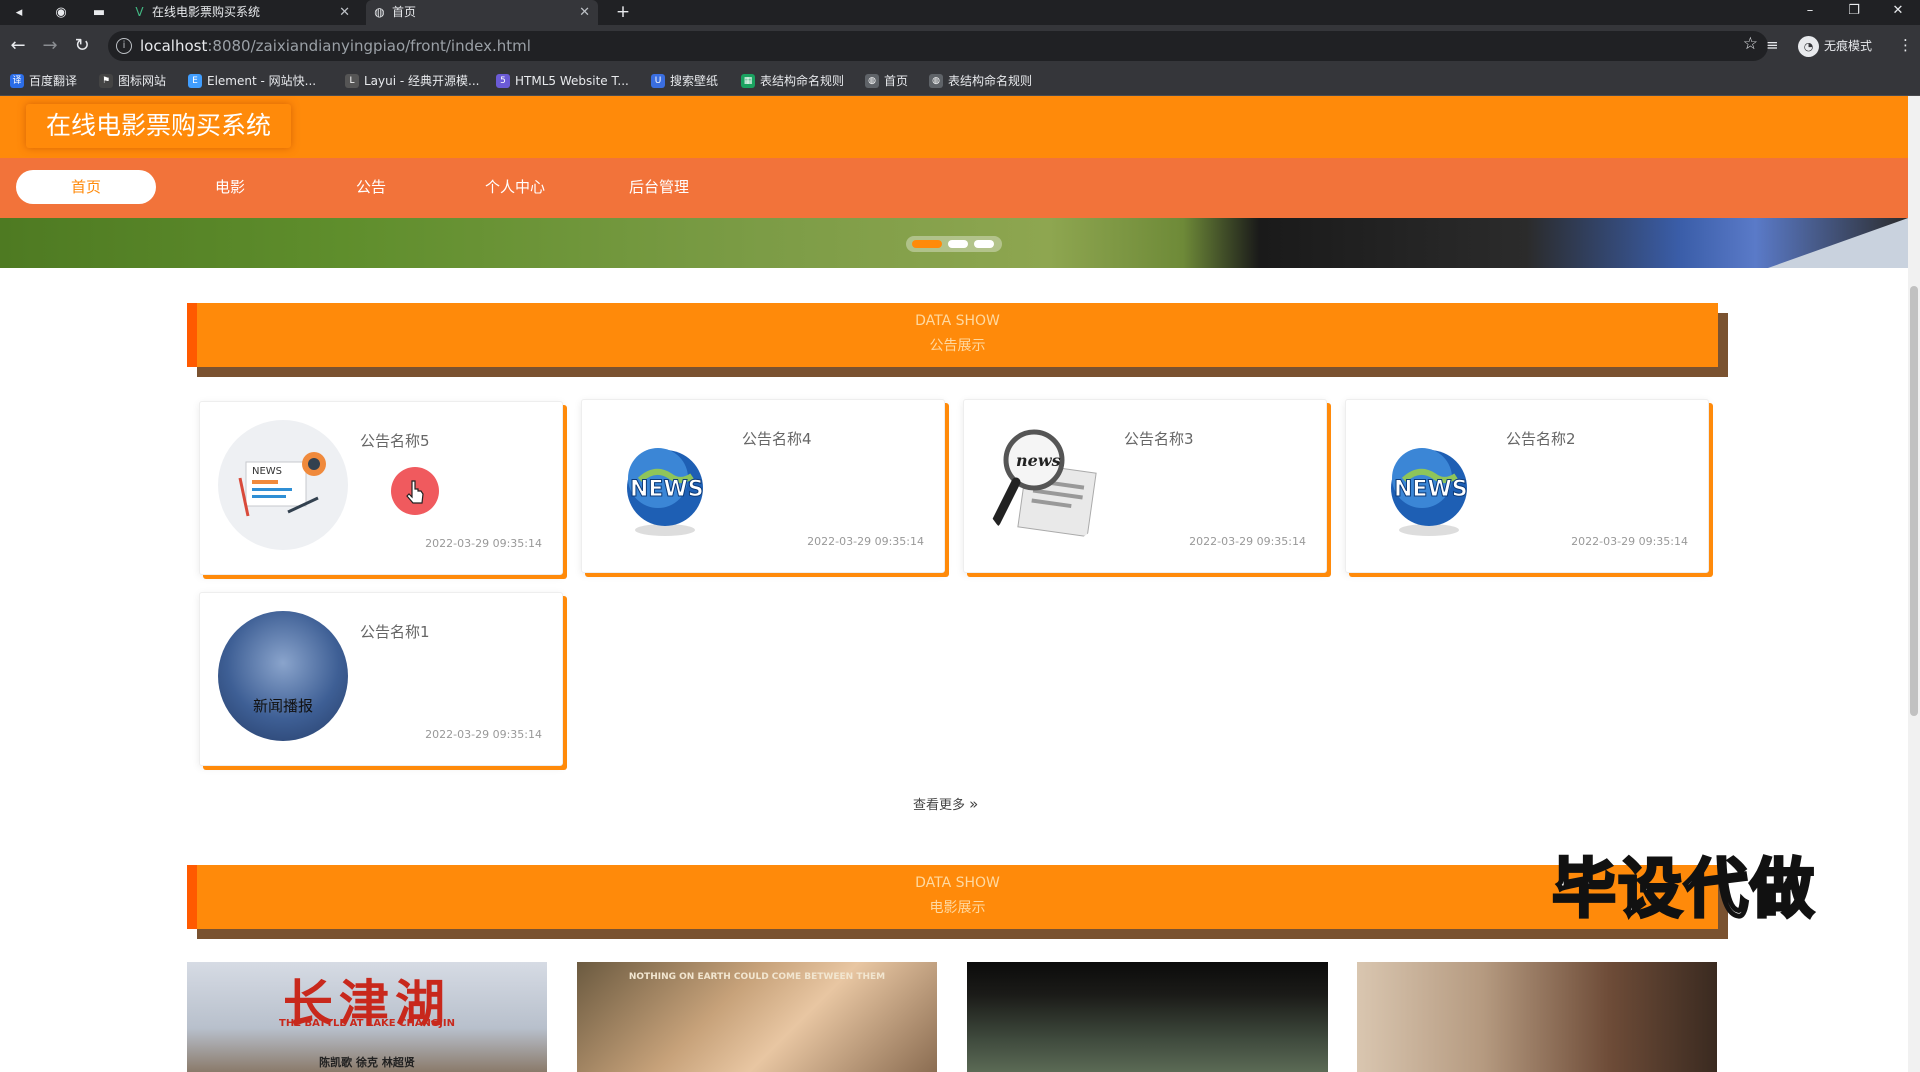  I want to click on site-info-icon: i, so click(124, 46).